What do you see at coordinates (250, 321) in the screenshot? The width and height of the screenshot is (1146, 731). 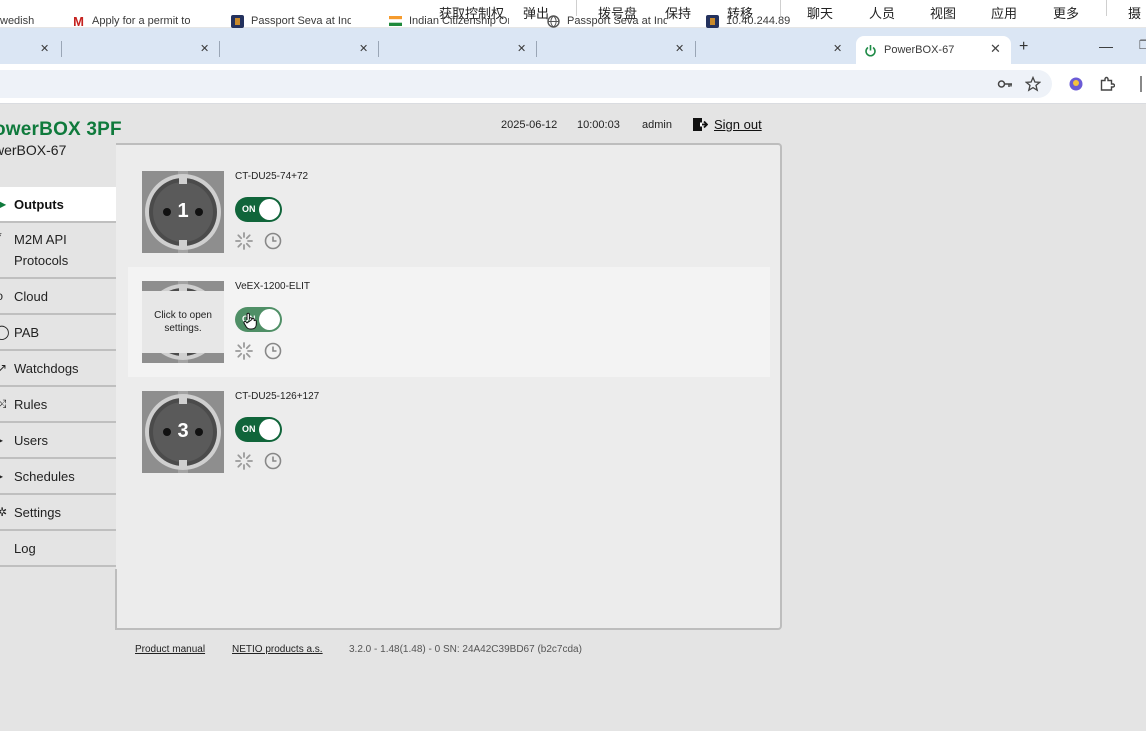 I see `hand-cursor-icon` at bounding box center [250, 321].